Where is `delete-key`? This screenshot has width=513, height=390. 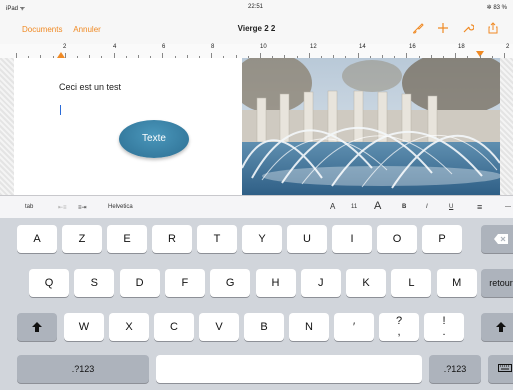
delete-key is located at coordinates (497, 239).